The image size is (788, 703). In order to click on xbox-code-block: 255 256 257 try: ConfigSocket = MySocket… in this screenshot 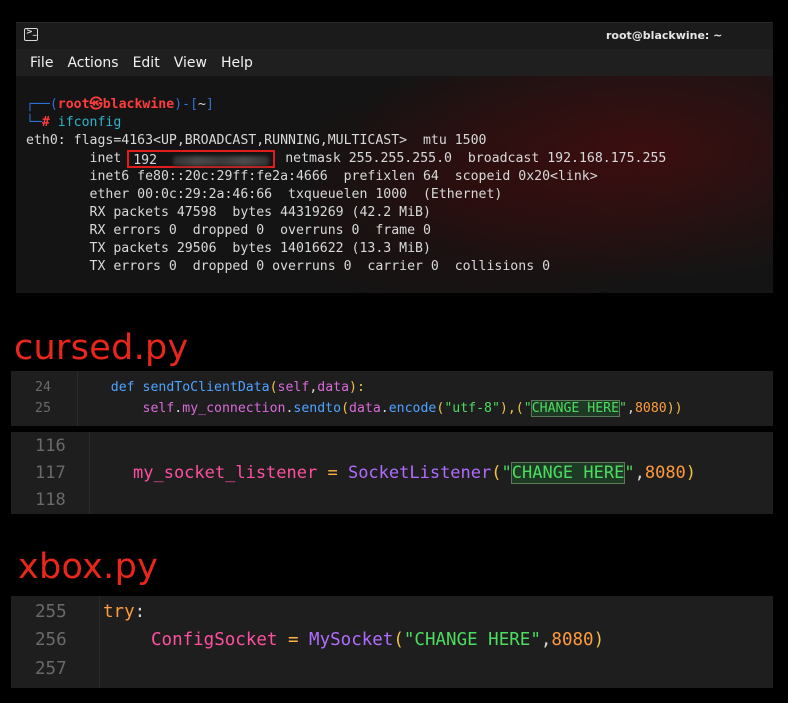, I will do `click(392, 642)`.